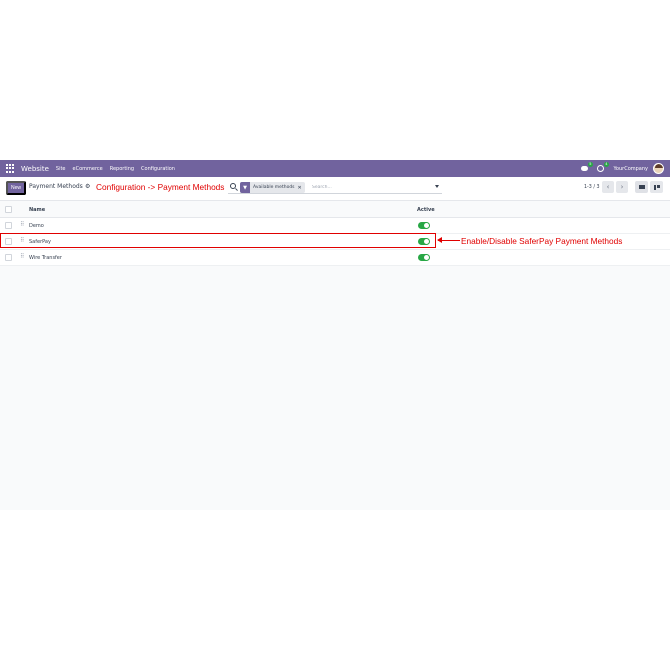 This screenshot has width=670, height=670. Describe the element at coordinates (233, 186) in the screenshot. I see `search-icon` at that location.